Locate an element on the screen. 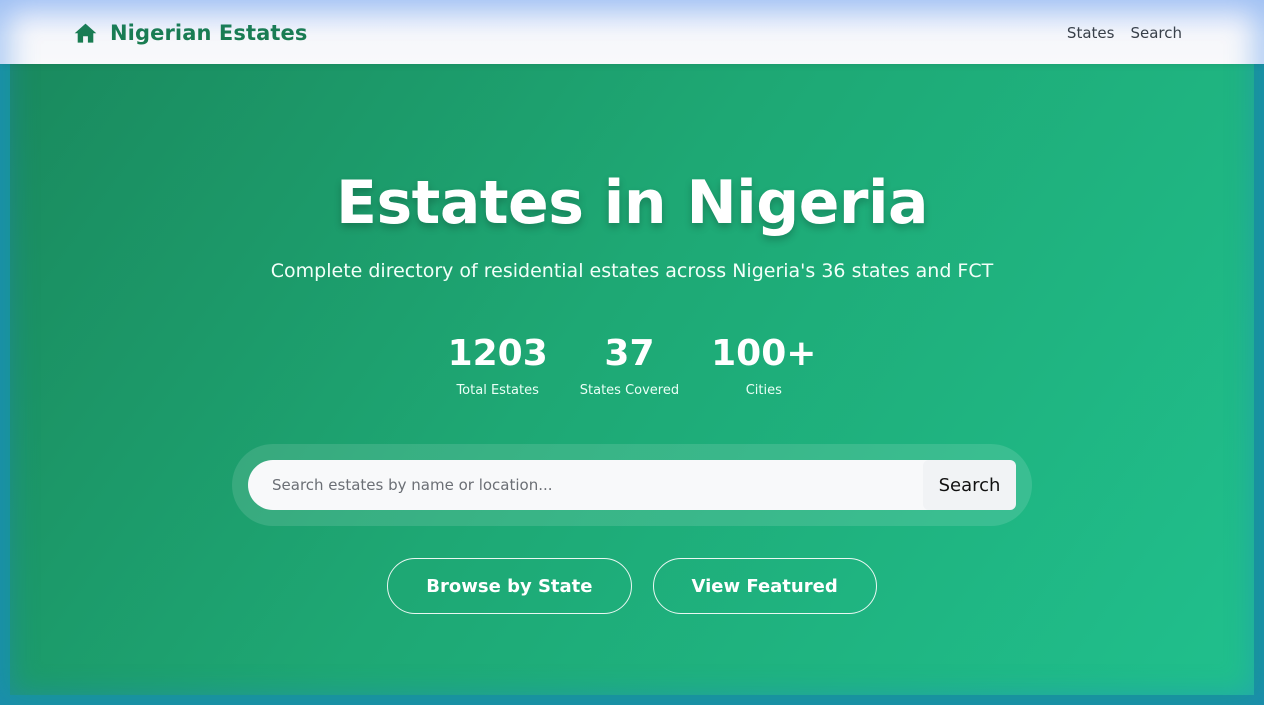 The width and height of the screenshot is (1264, 705). search-bar: Search is located at coordinates (632, 485).